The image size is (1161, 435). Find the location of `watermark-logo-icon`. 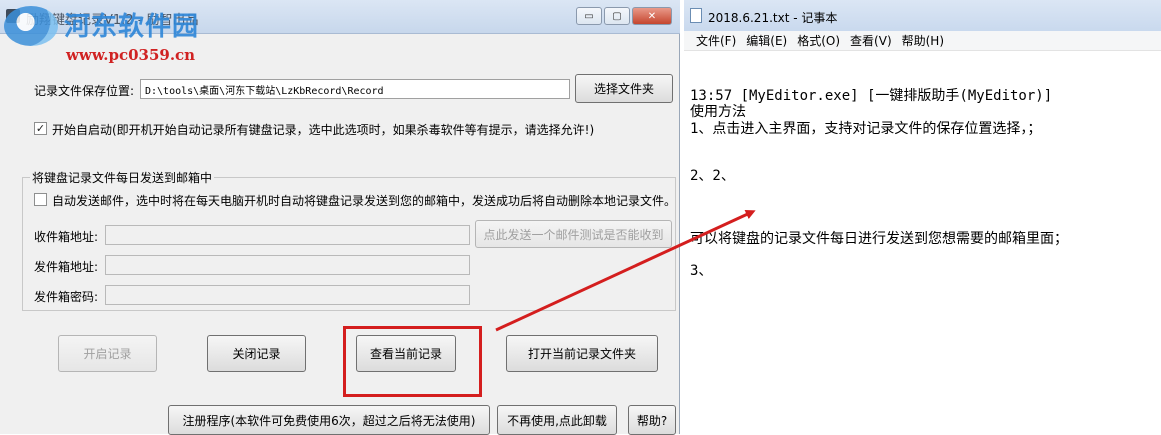

watermark-logo-icon is located at coordinates (31, 26).